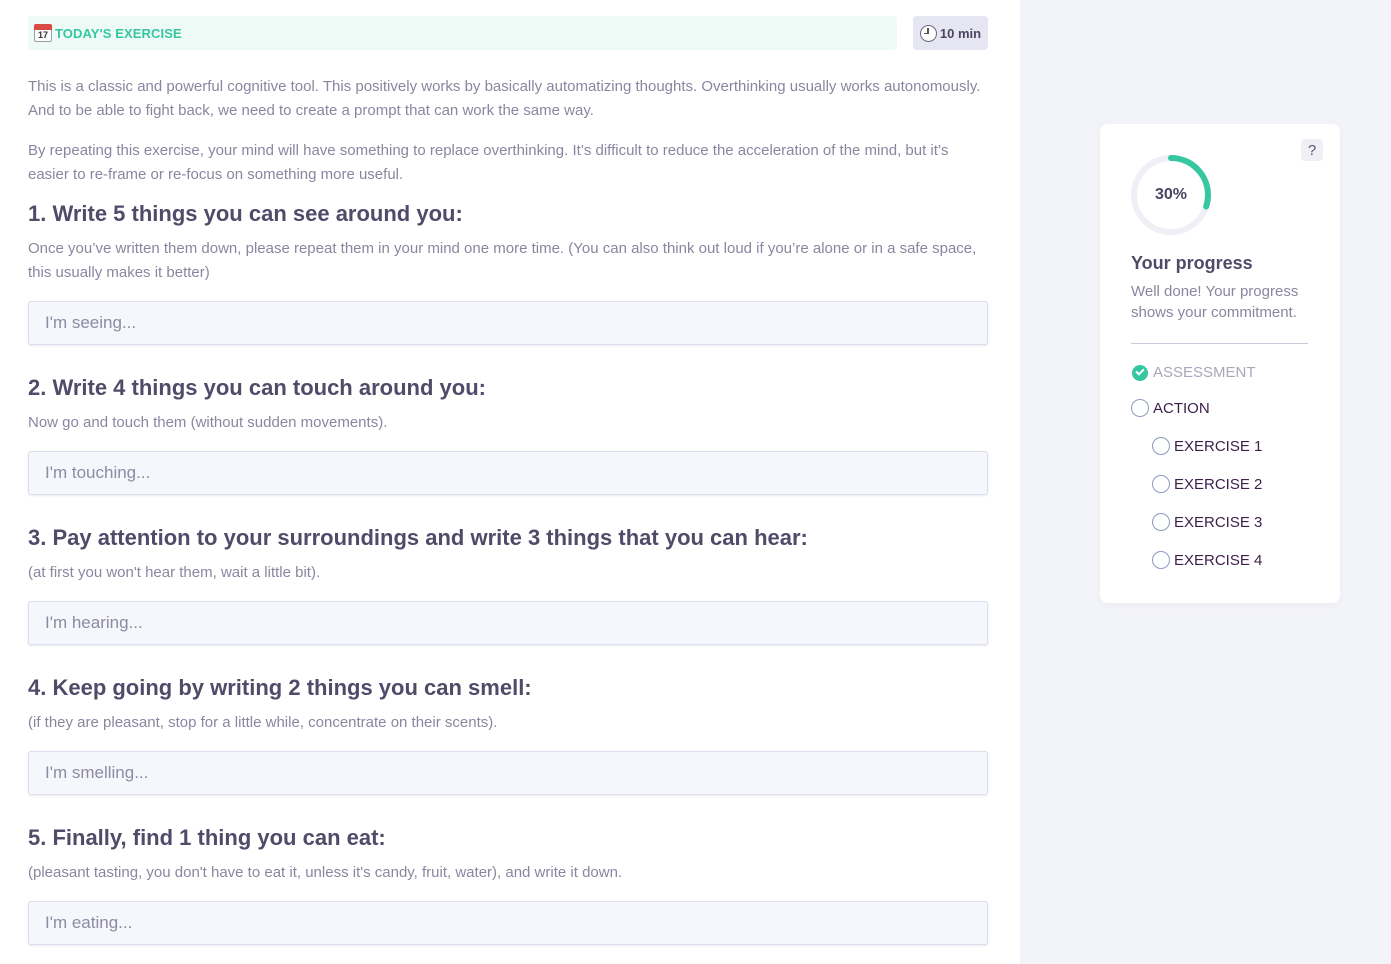 This screenshot has height=964, width=1391. What do you see at coordinates (508, 473) in the screenshot?
I see `touching-input` at bounding box center [508, 473].